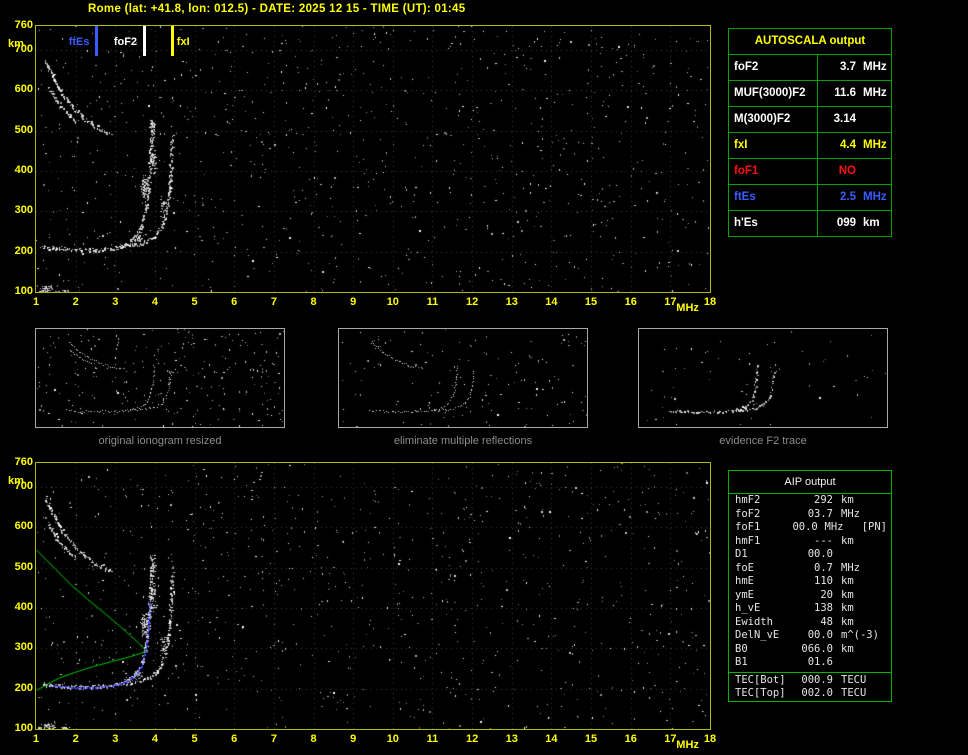  What do you see at coordinates (810, 596) in the screenshot?
I see `aip-row: ymE 20 km` at bounding box center [810, 596].